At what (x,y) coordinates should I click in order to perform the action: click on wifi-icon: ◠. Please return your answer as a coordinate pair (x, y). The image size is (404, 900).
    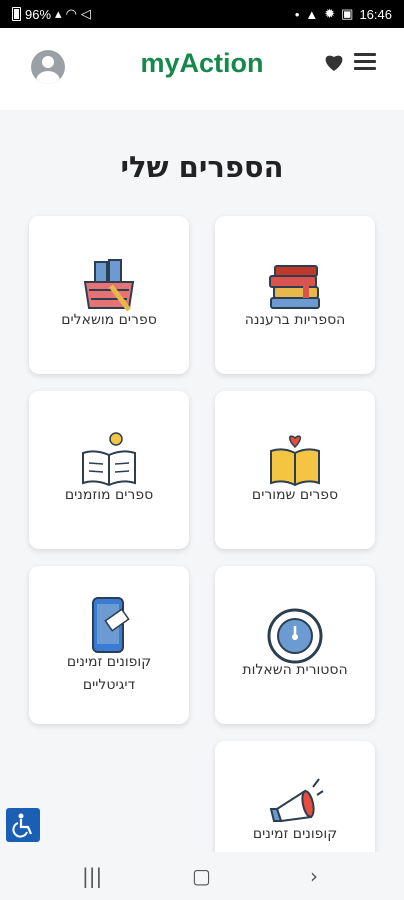
    Looking at the image, I should click on (71, 13).